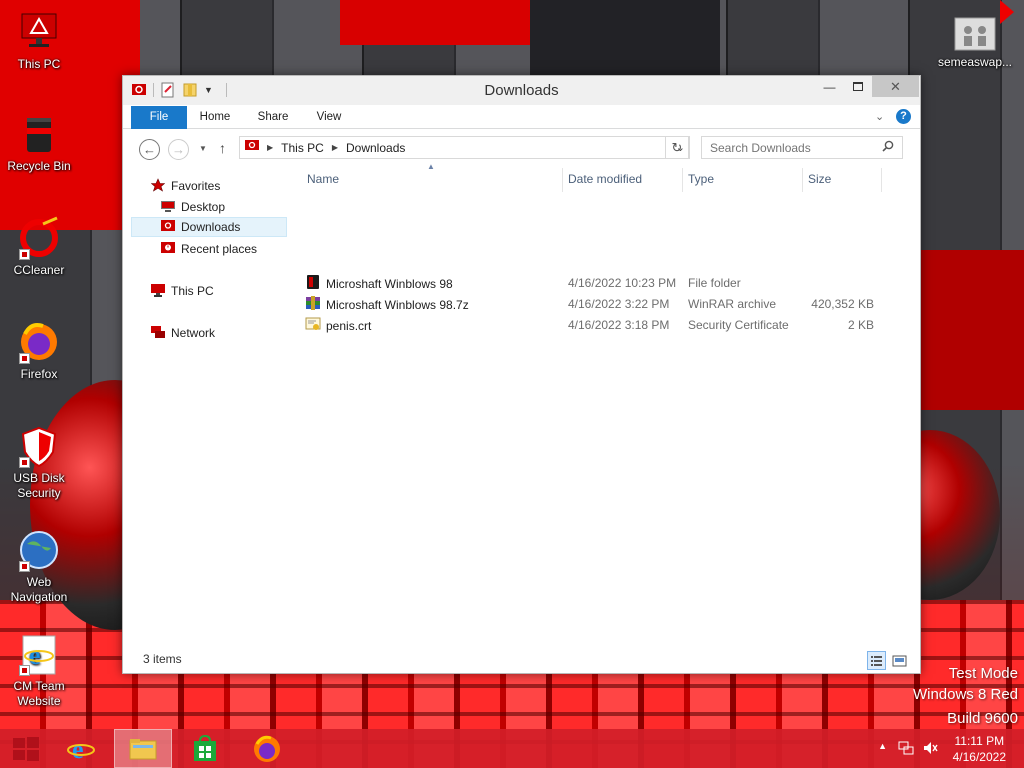  I want to click on nav-label: Favorites, so click(196, 186).